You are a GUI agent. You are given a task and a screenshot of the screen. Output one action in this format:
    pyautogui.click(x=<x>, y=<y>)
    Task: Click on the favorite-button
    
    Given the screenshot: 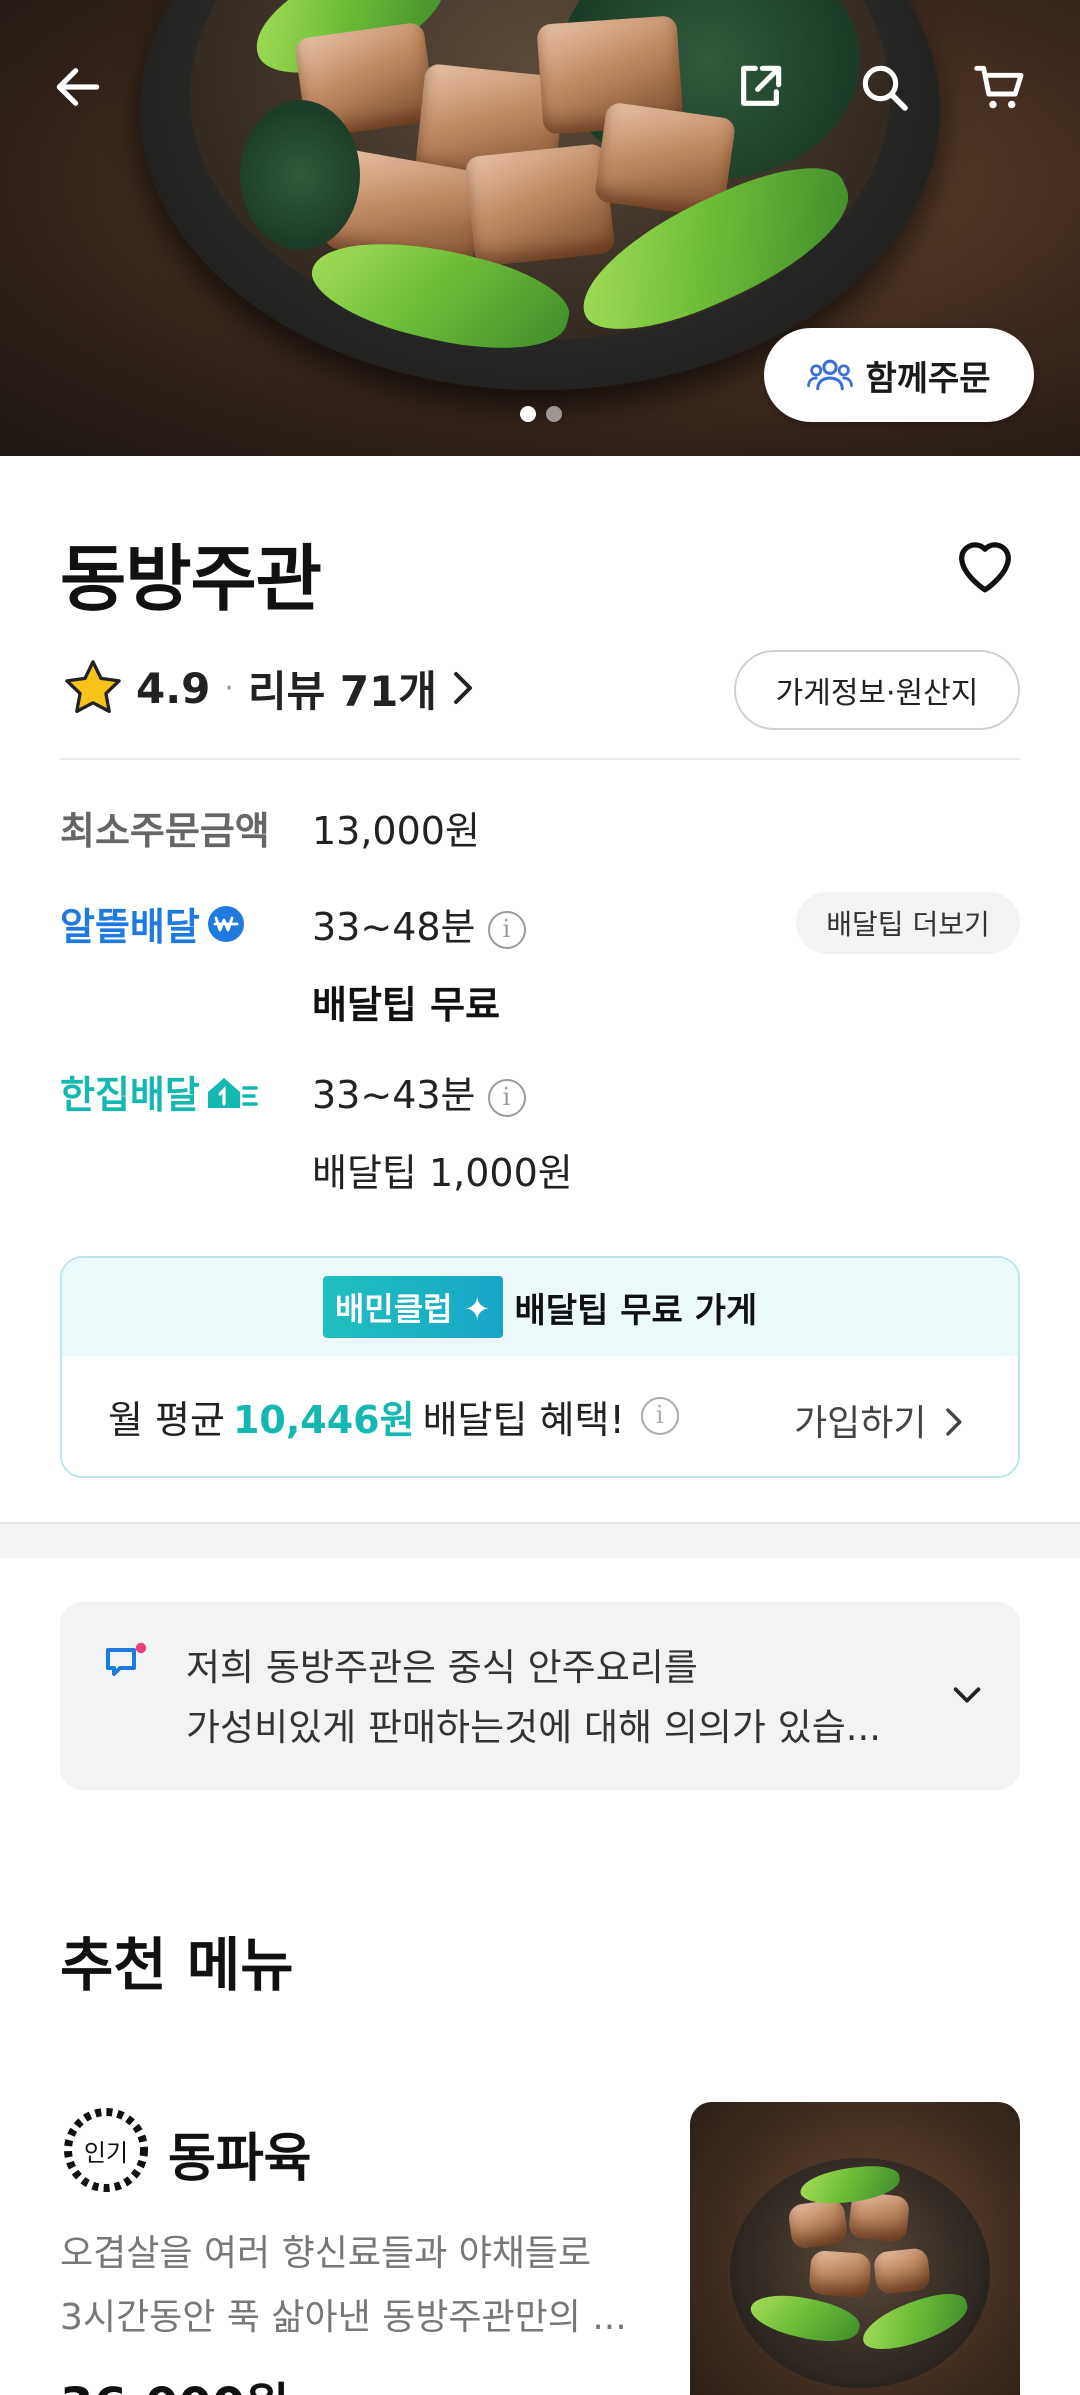 What is the action you would take?
    pyautogui.click(x=985, y=565)
    